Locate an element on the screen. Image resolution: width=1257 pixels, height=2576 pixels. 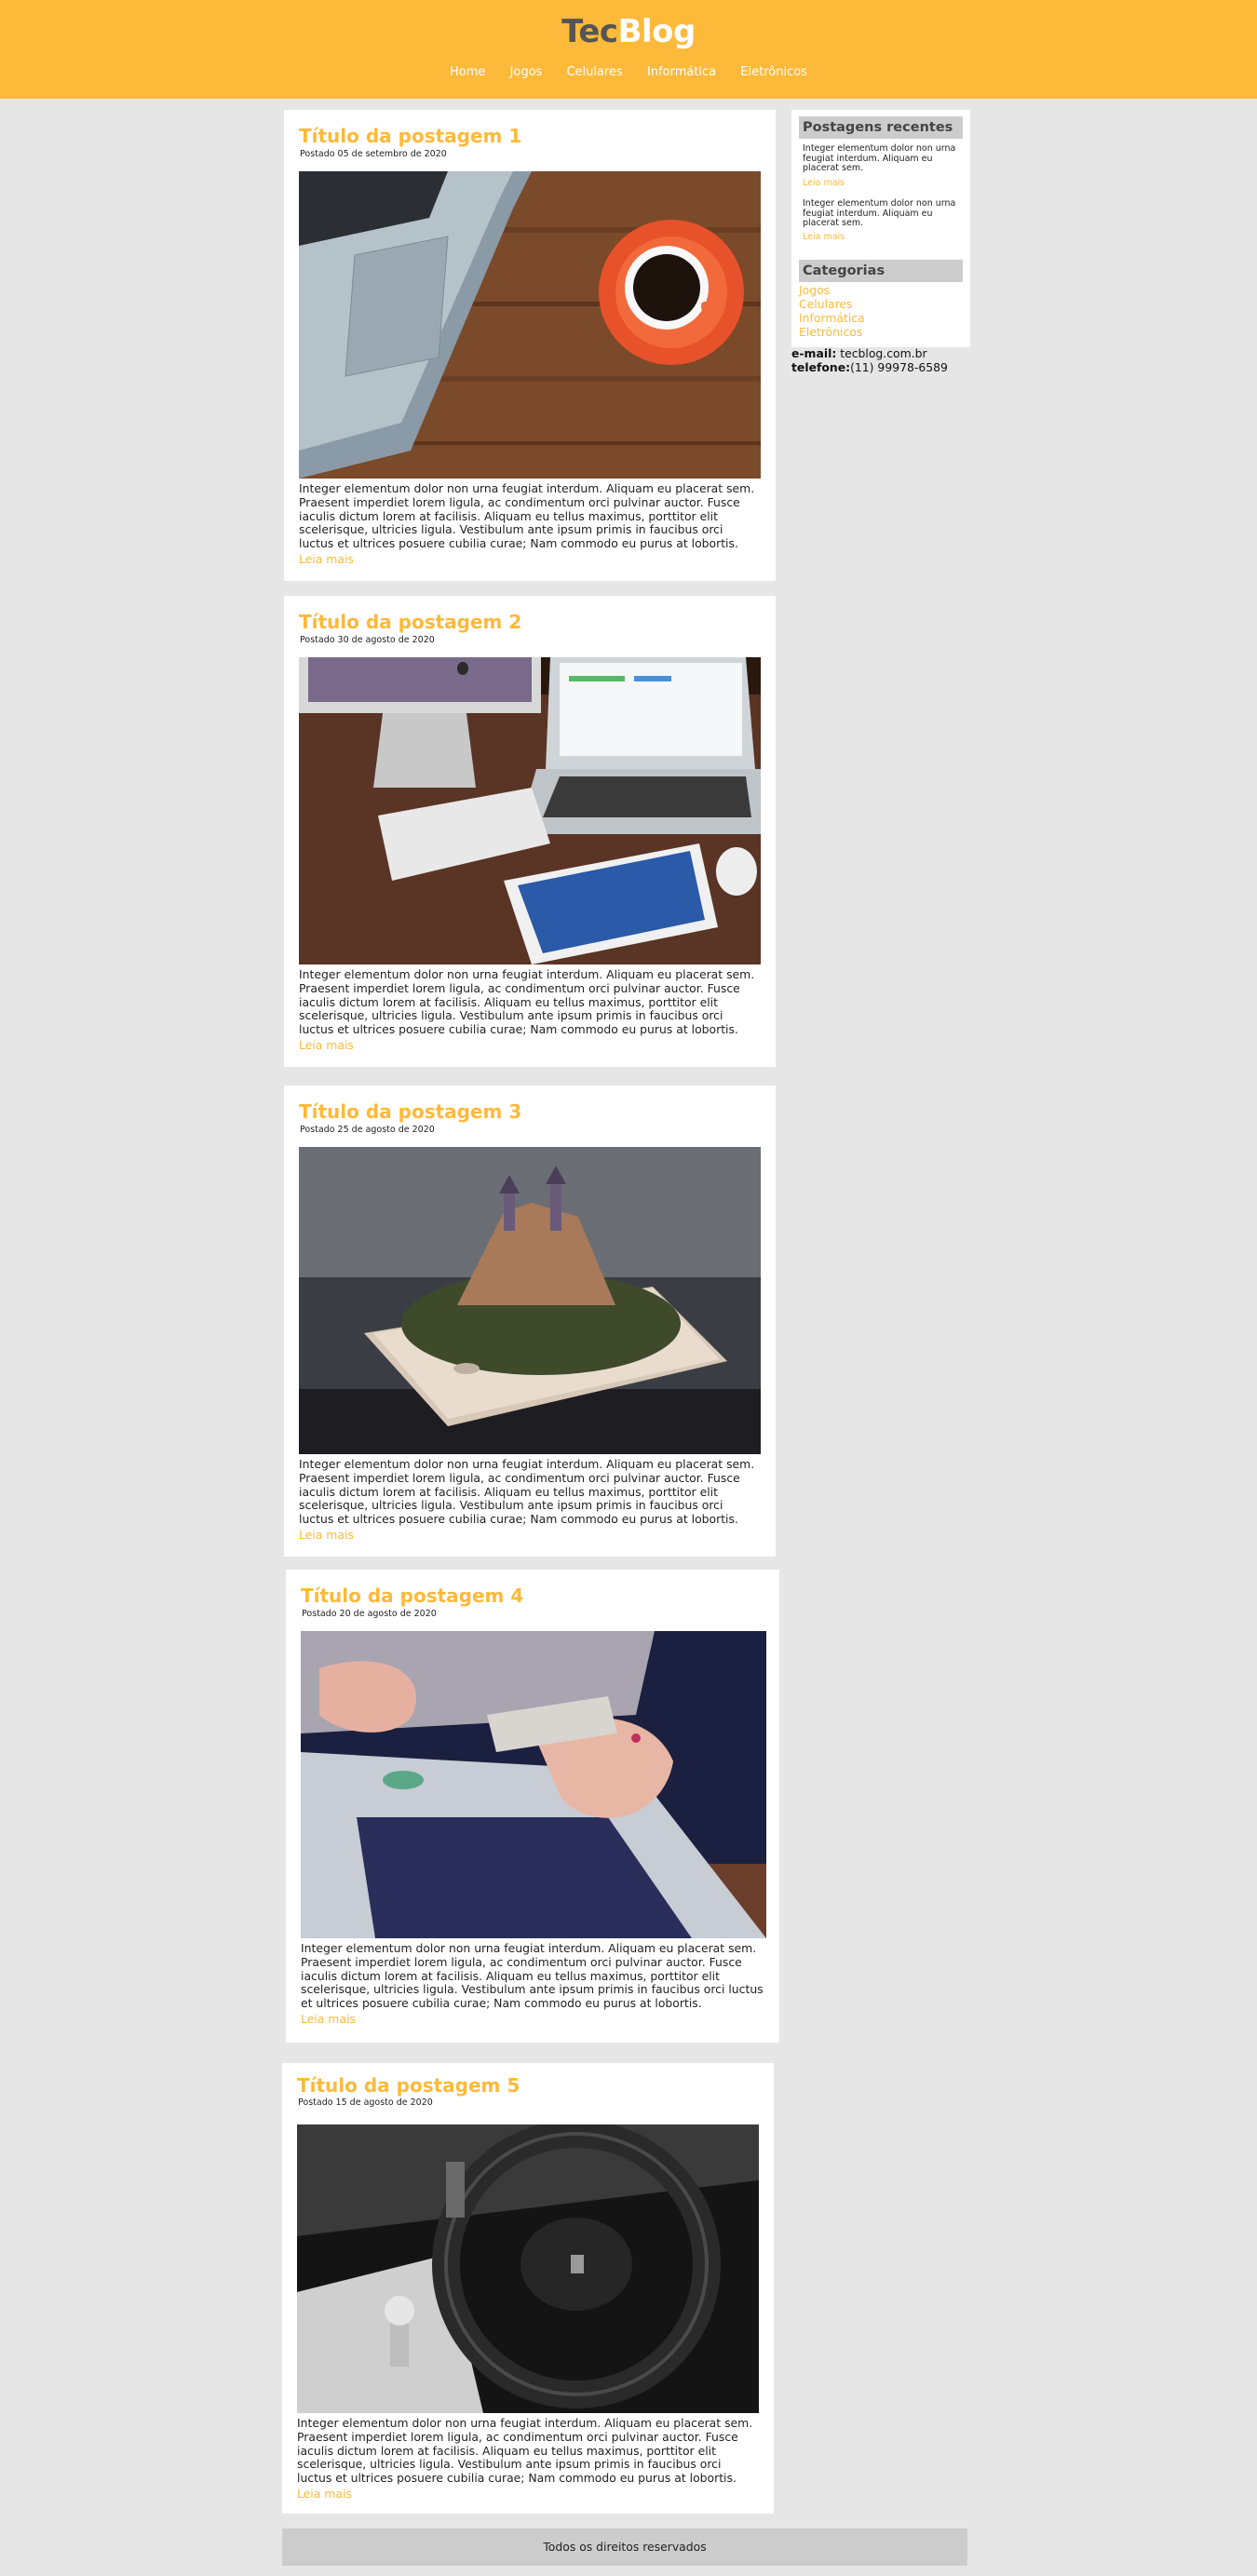
email-label: e-mail: is located at coordinates (814, 353).